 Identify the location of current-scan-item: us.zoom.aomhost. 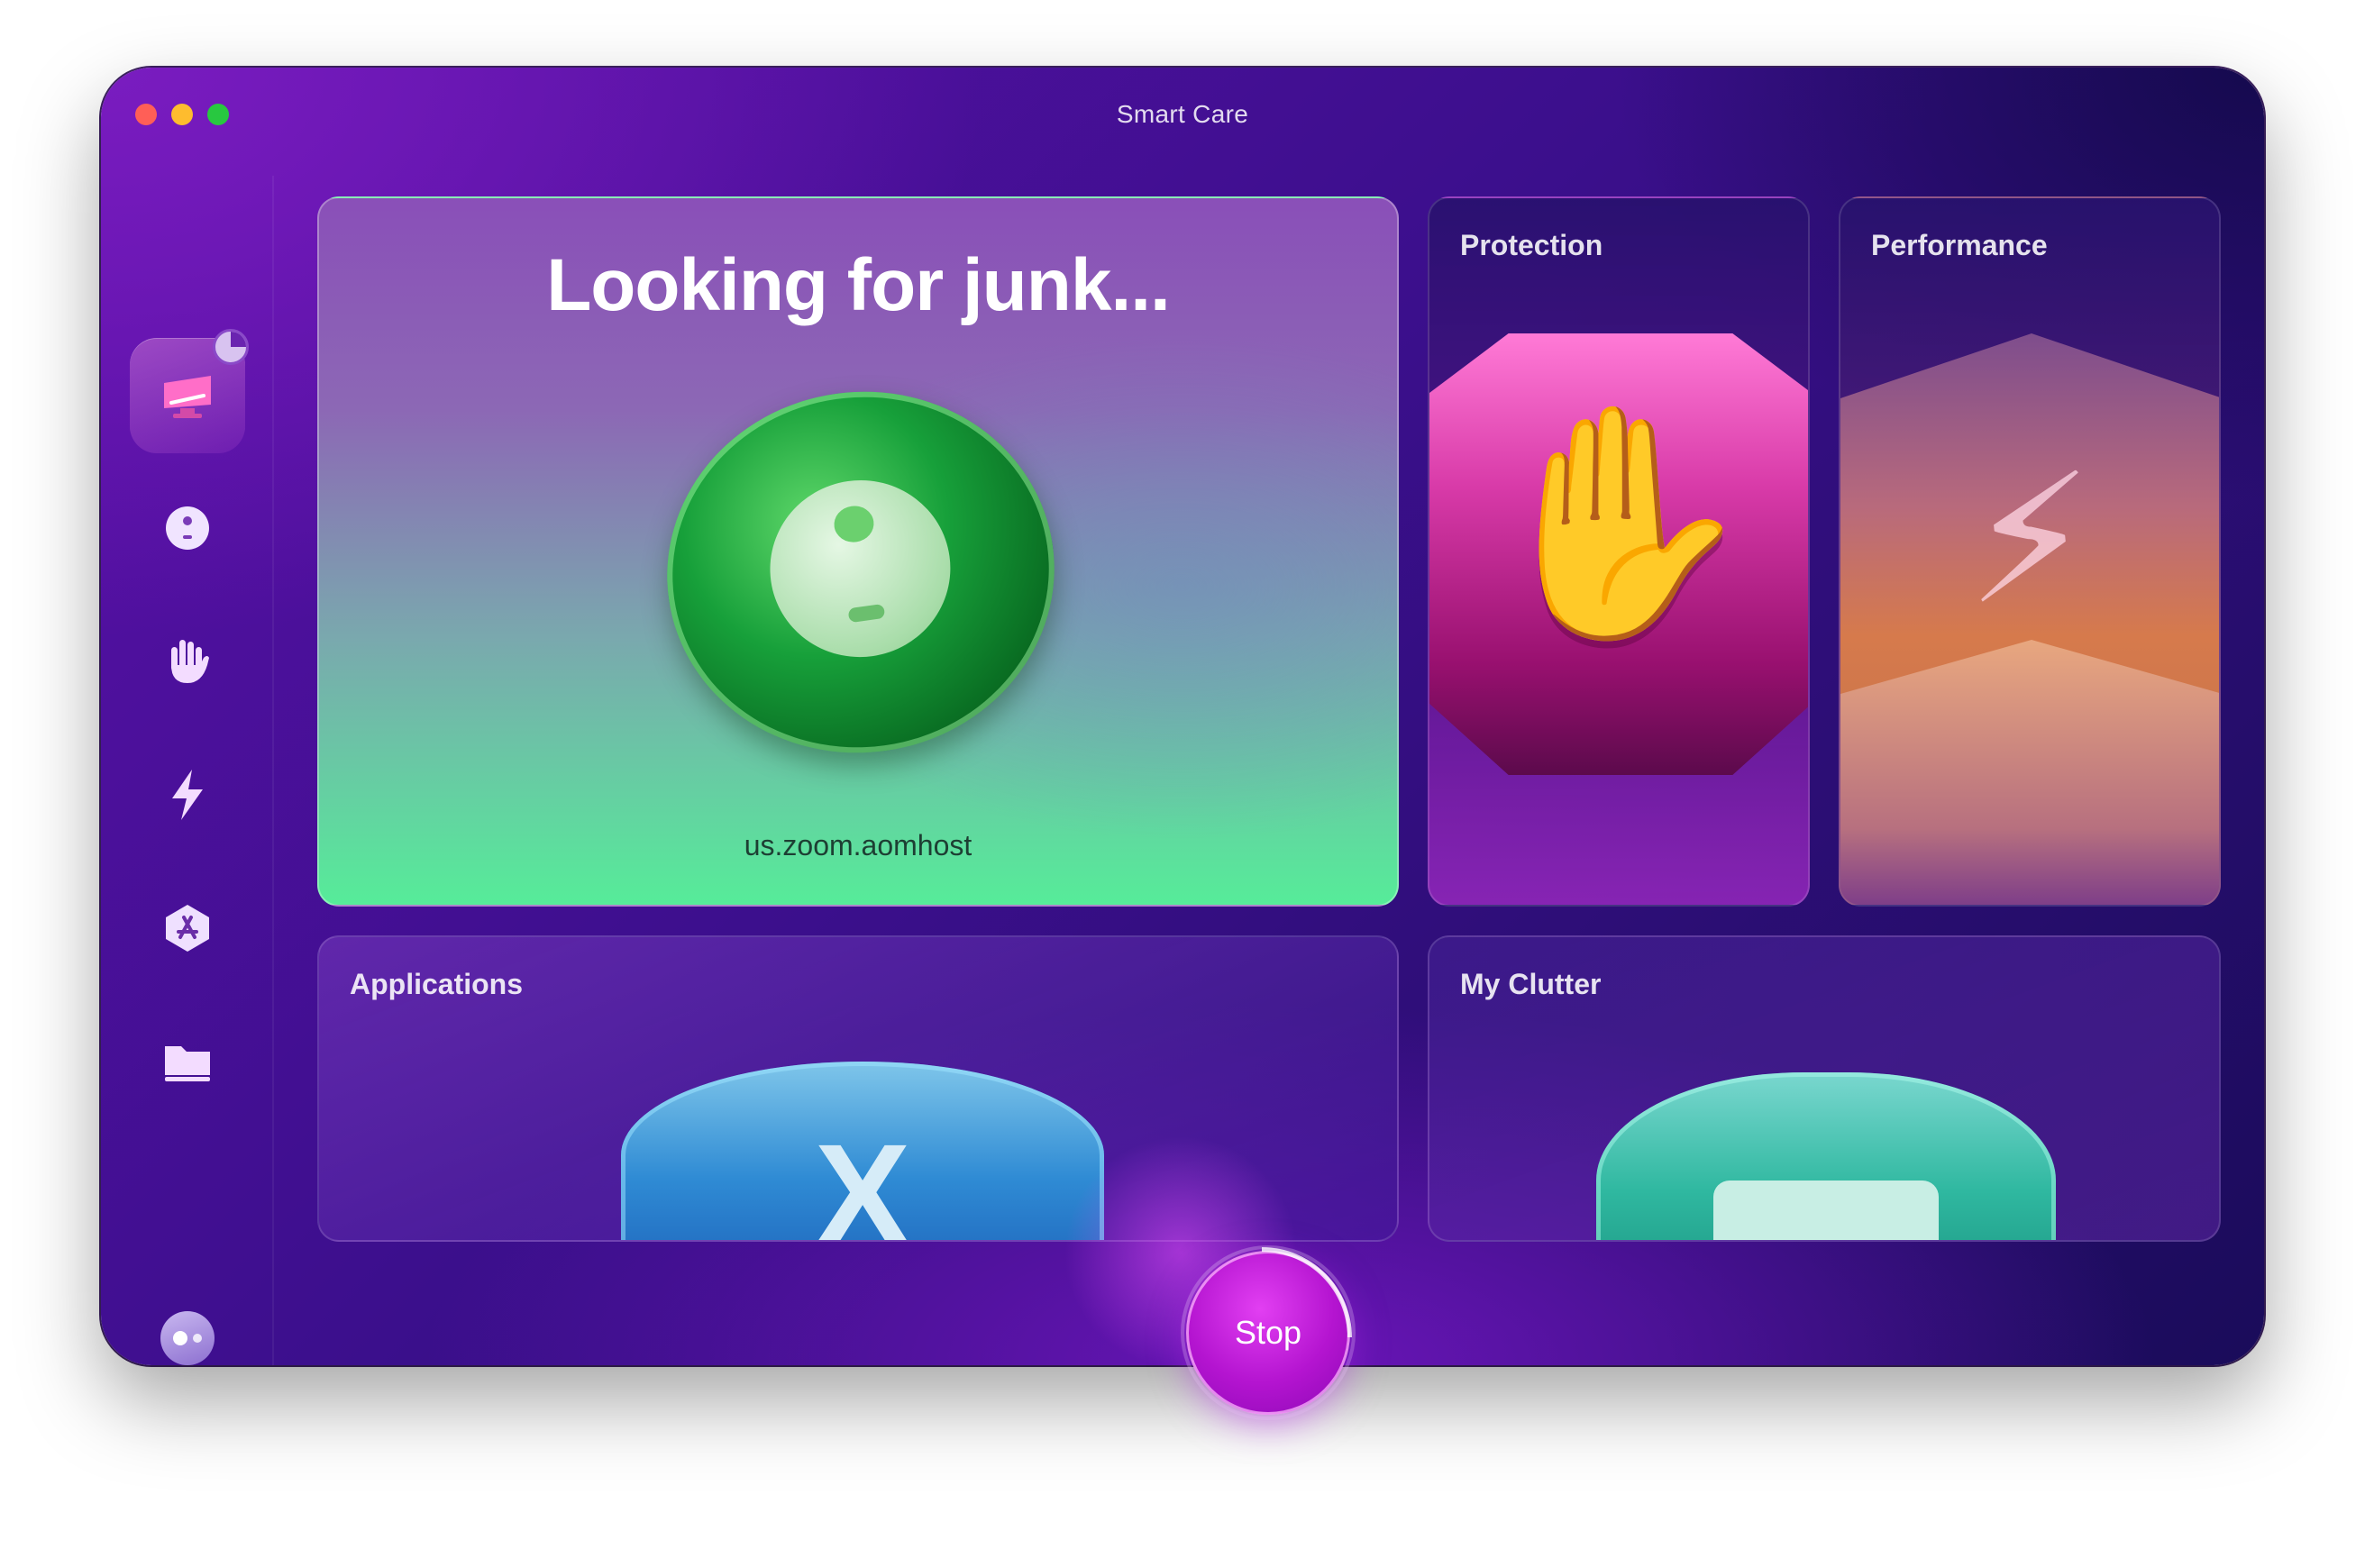
(858, 845).